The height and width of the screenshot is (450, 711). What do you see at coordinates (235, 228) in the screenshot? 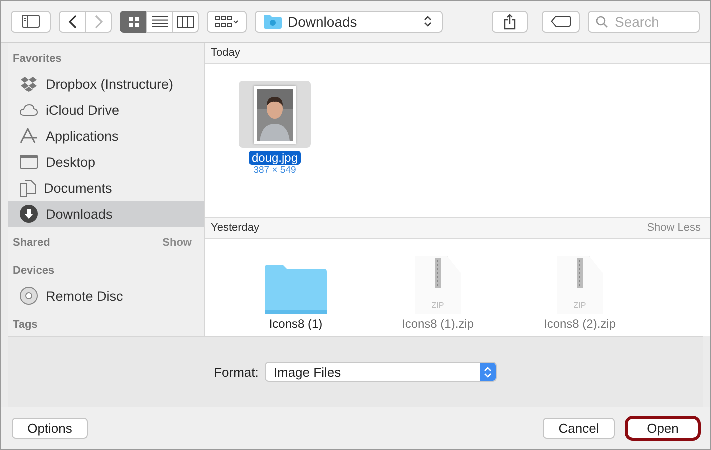
I see `group-title: Yesterday` at bounding box center [235, 228].